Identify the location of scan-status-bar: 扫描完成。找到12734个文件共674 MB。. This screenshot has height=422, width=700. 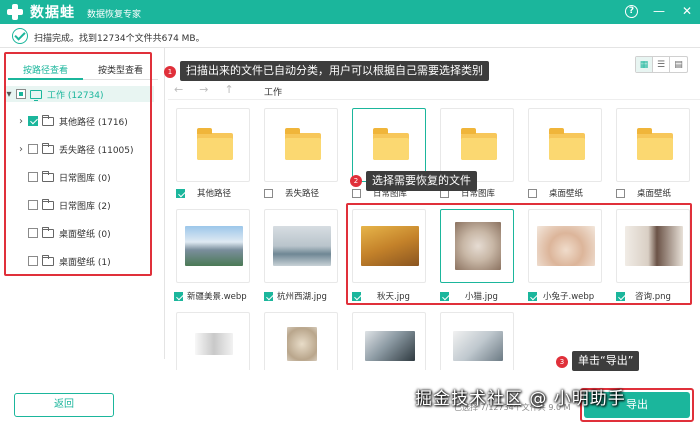
(350, 36).